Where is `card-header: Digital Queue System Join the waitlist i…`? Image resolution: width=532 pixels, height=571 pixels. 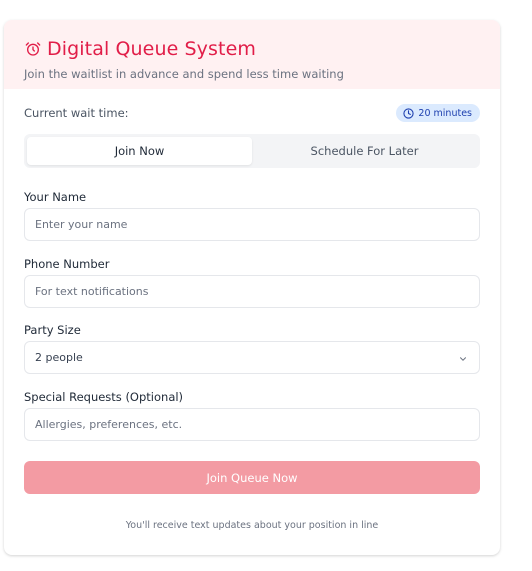
card-header: Digital Queue System Join the waitlist i… is located at coordinates (252, 54).